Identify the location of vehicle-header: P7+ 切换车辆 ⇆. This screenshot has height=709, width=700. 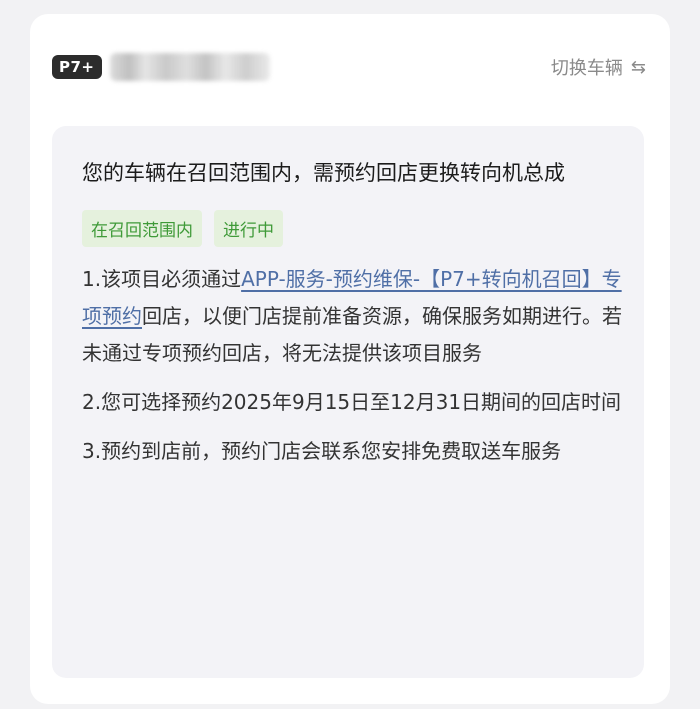
(349, 67).